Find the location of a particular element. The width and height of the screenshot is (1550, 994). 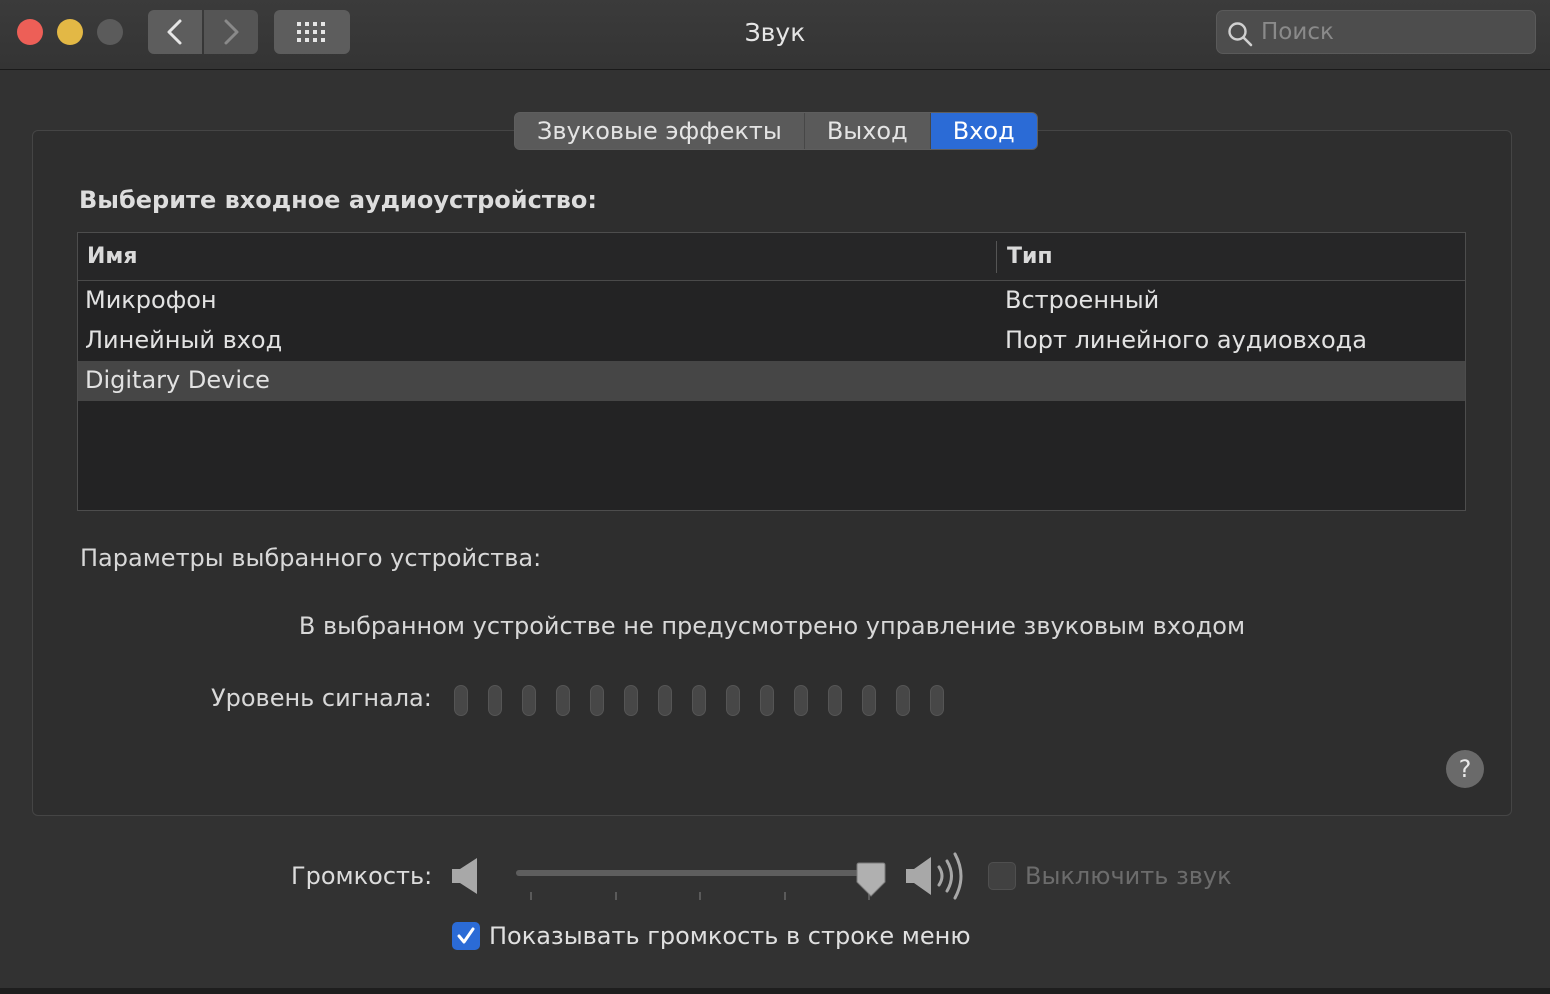

column-divider is located at coordinates (996, 257).